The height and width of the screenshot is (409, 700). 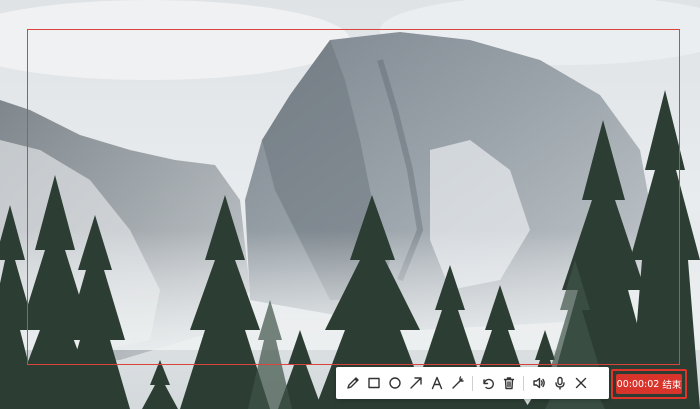 I want to click on trash-icon, so click(x=508, y=383).